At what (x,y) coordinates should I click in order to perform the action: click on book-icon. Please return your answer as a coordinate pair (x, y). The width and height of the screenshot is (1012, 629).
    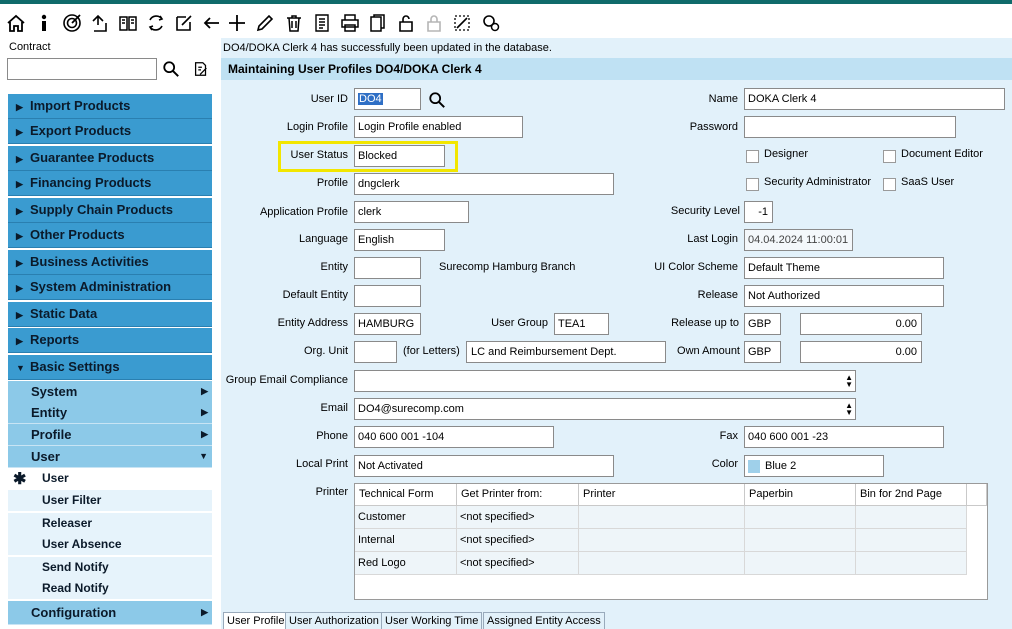
    Looking at the image, I should click on (128, 23).